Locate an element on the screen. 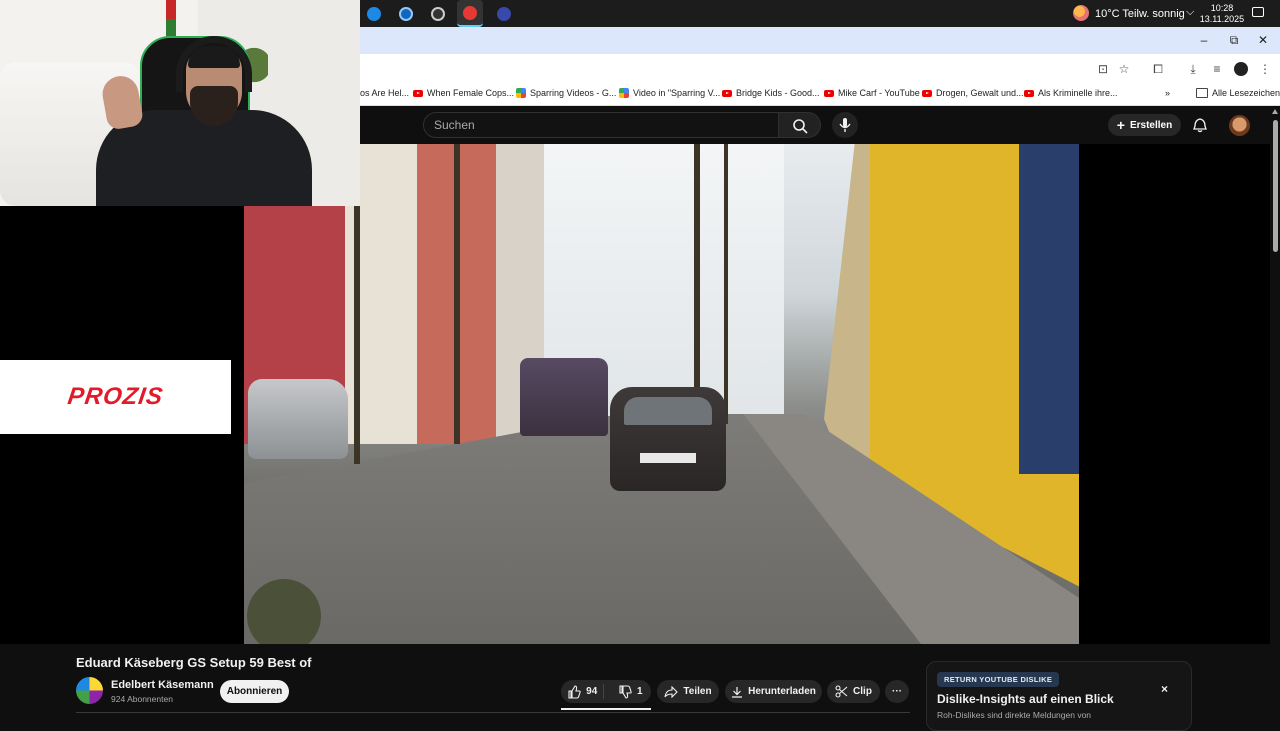 This screenshot has height=731, width=1280. like-dislike-group: 94 1 is located at coordinates (606, 691).